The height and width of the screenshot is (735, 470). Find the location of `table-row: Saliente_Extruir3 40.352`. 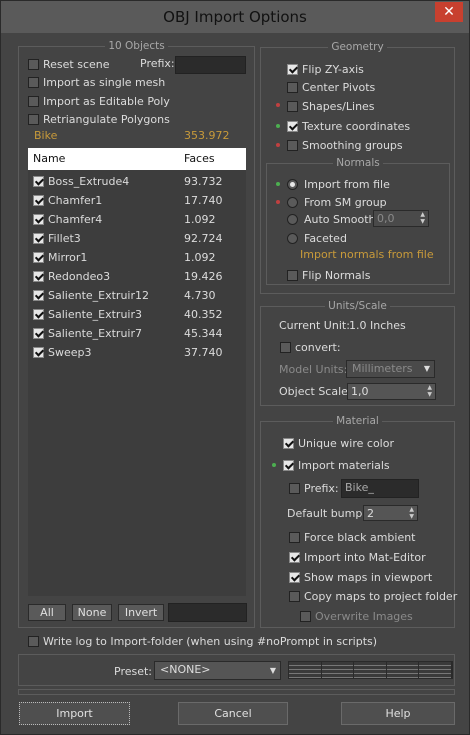

table-row: Saliente_Extruir3 40.352 is located at coordinates (137, 314).